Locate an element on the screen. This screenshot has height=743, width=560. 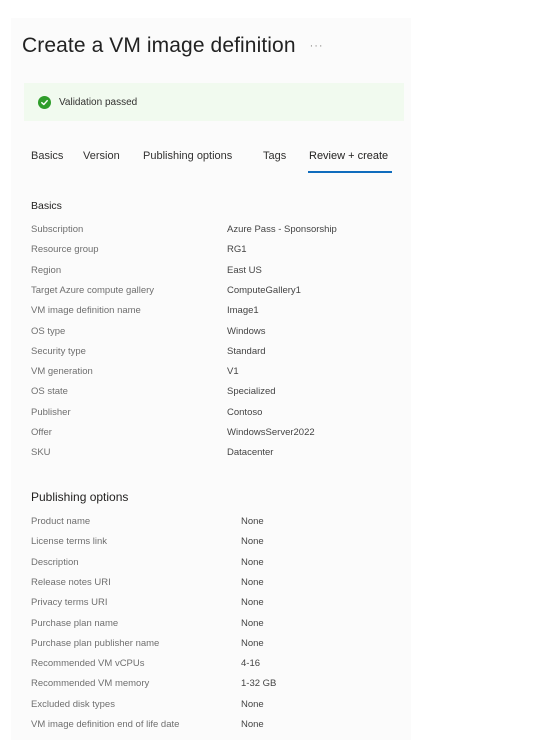
detail-label: Subscription is located at coordinates (57, 229).